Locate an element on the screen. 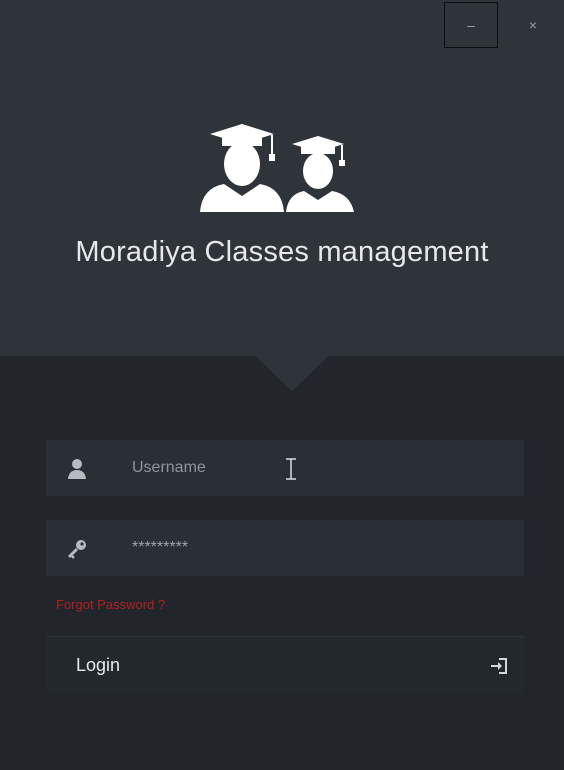 The image size is (564, 770). sign-in-icon is located at coordinates (499, 666).